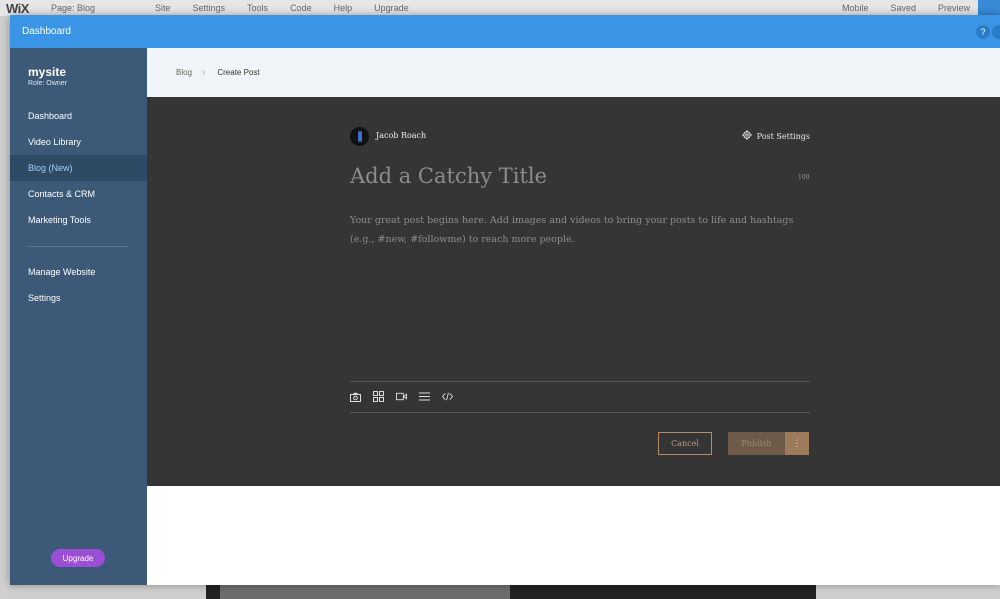 The width and height of the screenshot is (1000, 599). I want to click on toolbar-divider-top, so click(580, 381).